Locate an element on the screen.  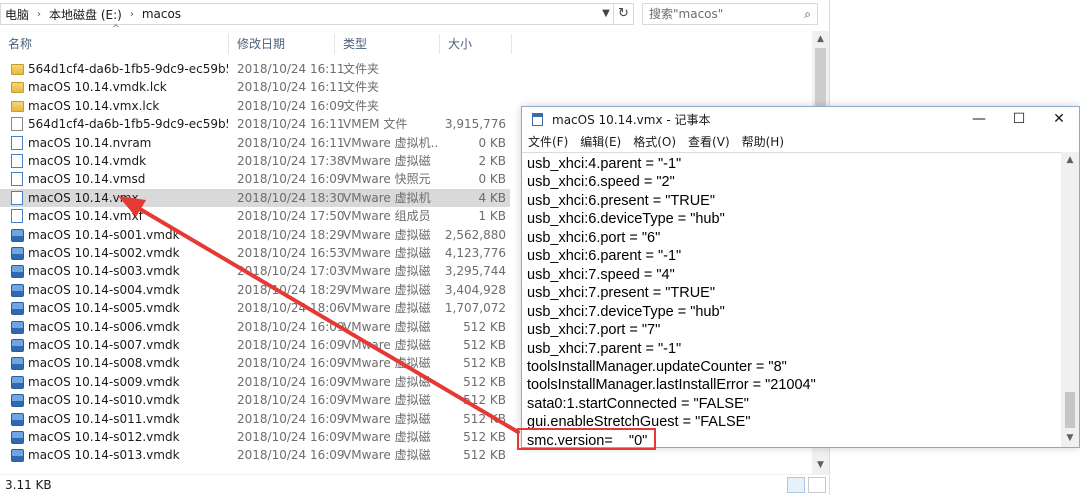
file-name: macOS 10.14-s001.vmdk is located at coordinates (104, 234).